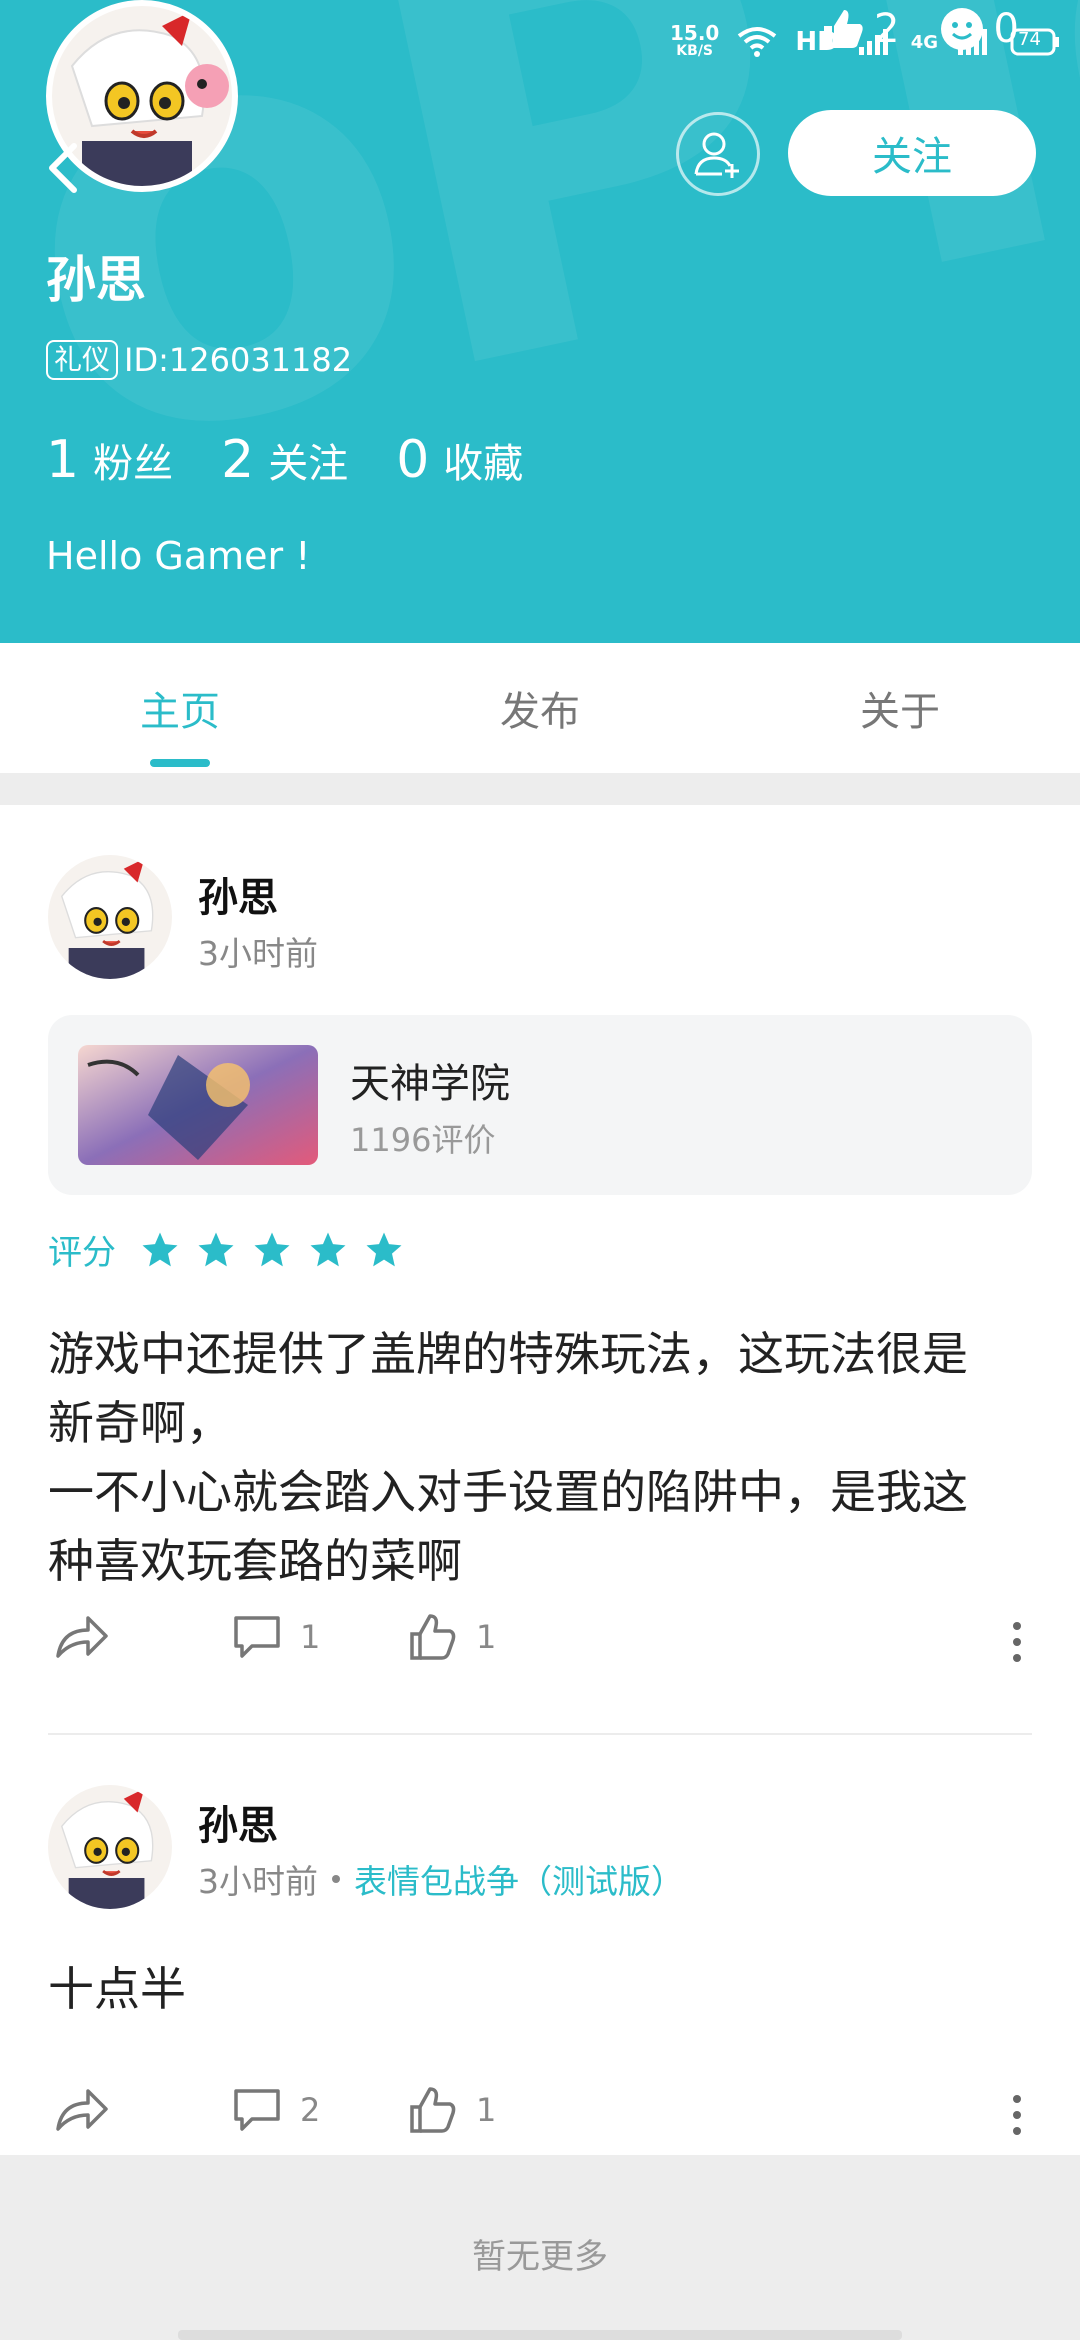 The width and height of the screenshot is (1080, 2340). I want to click on game-review-count: 1196评价, so click(423, 1140).